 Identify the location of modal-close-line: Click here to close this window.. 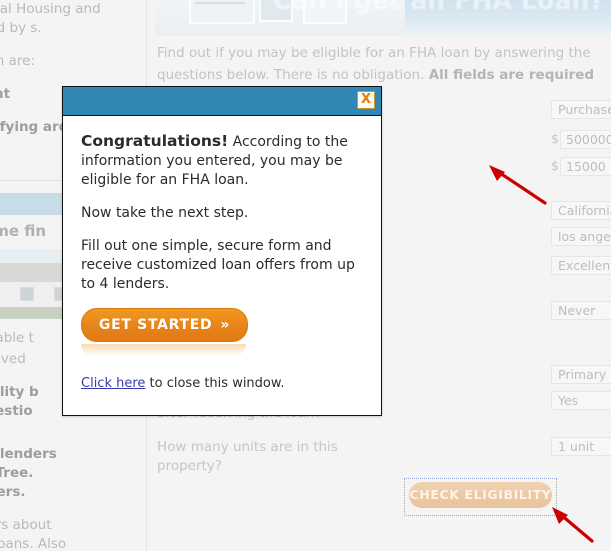
(222, 383).